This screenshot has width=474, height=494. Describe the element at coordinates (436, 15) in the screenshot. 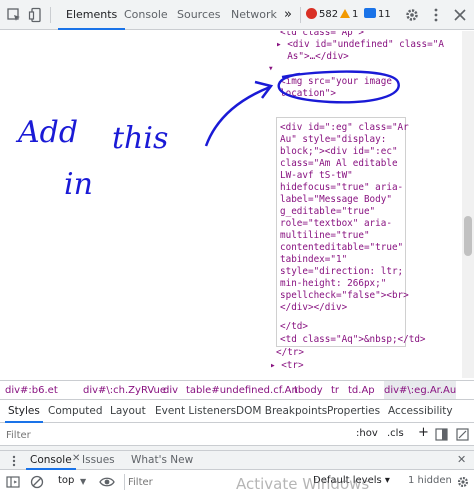

I see `more-options-icon` at that location.